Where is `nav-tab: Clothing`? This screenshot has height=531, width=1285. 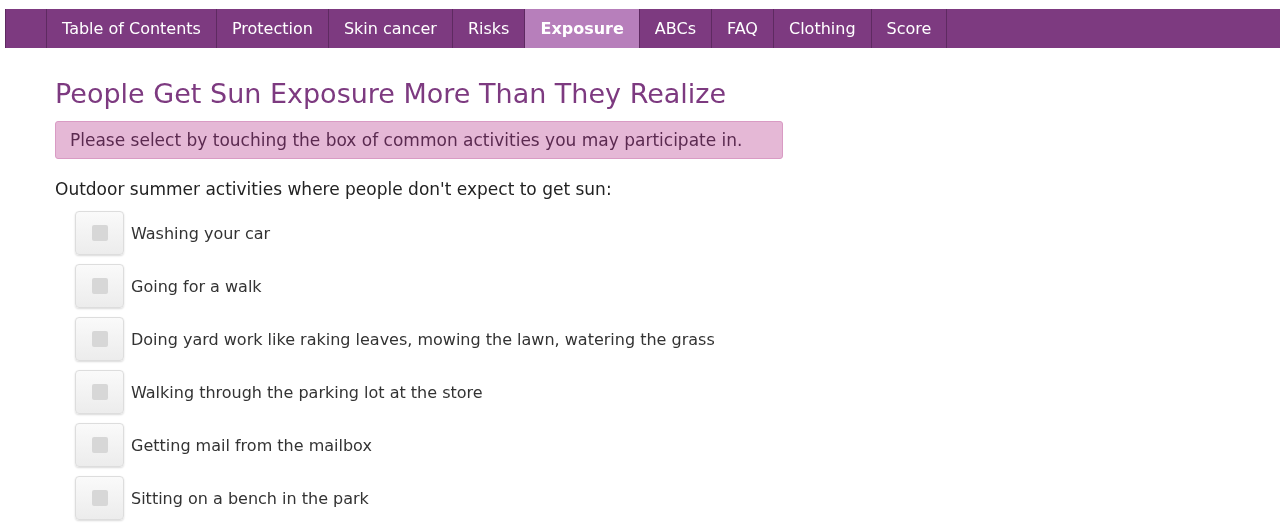
nav-tab: Clothing is located at coordinates (821, 28).